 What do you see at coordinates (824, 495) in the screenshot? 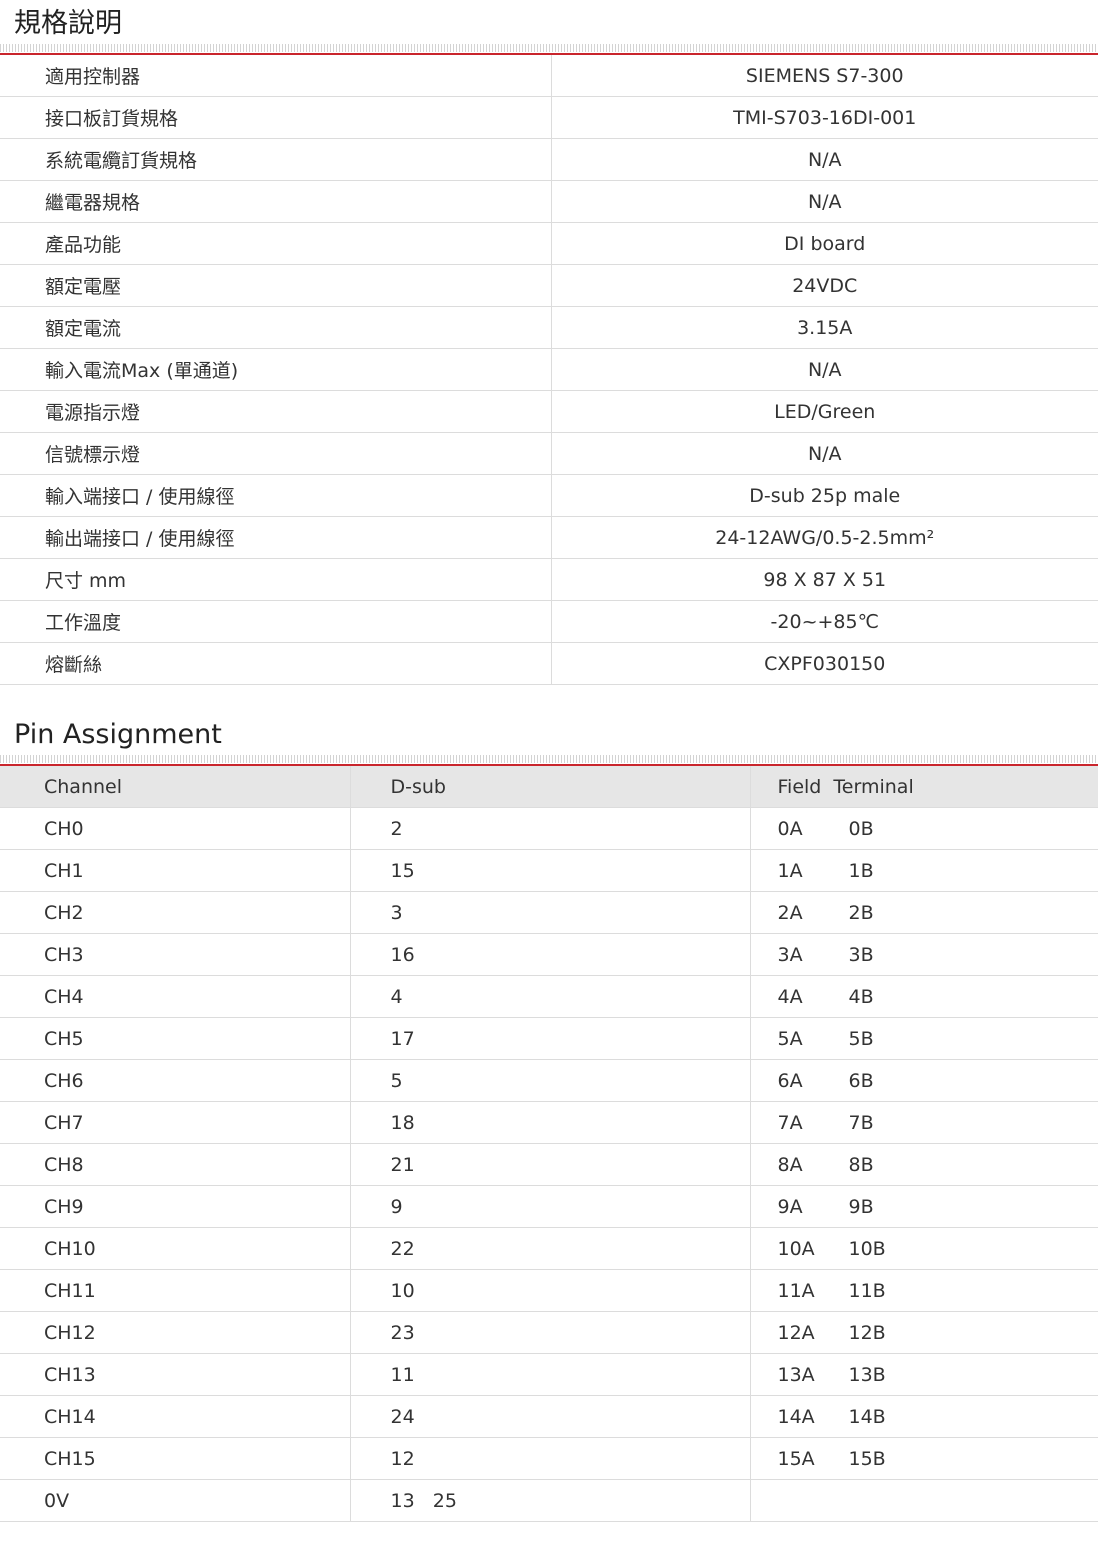
I see `spec-value: D-sub 25p male` at bounding box center [824, 495].